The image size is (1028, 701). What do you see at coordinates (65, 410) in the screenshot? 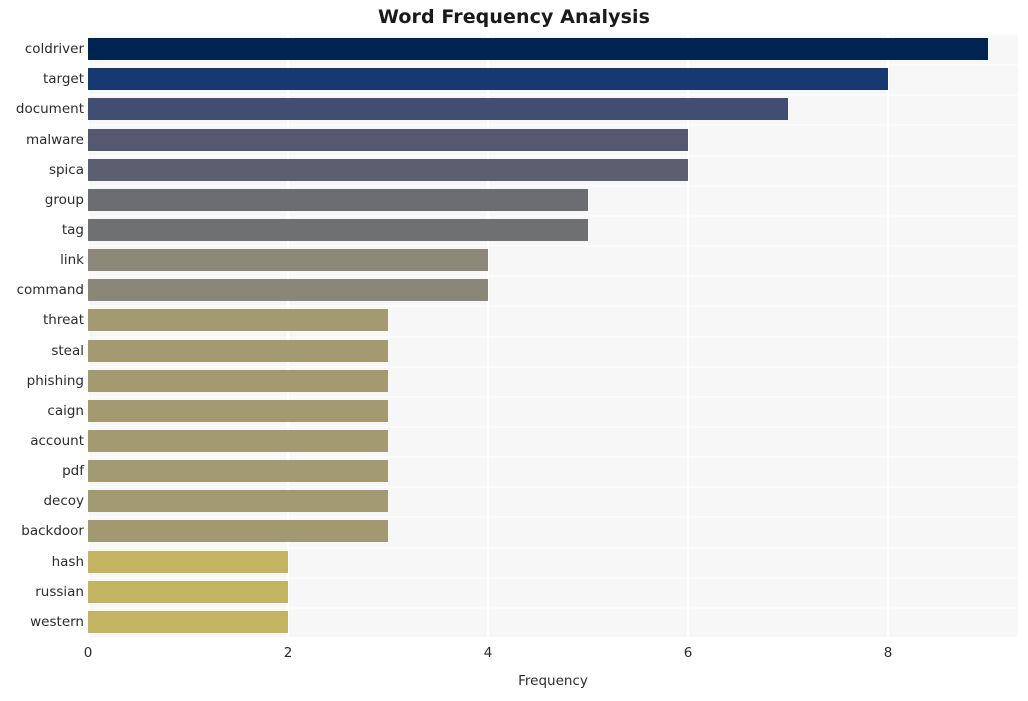
I see `y-axis-tick-label: caign` at bounding box center [65, 410].